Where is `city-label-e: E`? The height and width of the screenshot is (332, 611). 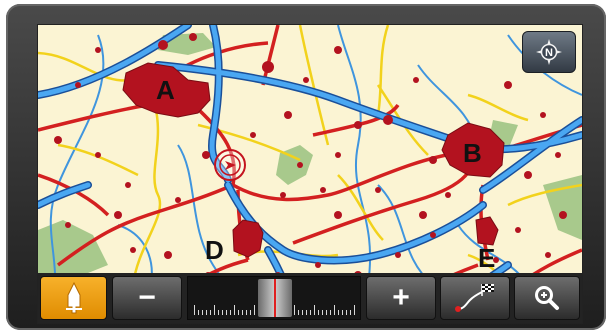 city-label-e: E is located at coordinates (487, 258).